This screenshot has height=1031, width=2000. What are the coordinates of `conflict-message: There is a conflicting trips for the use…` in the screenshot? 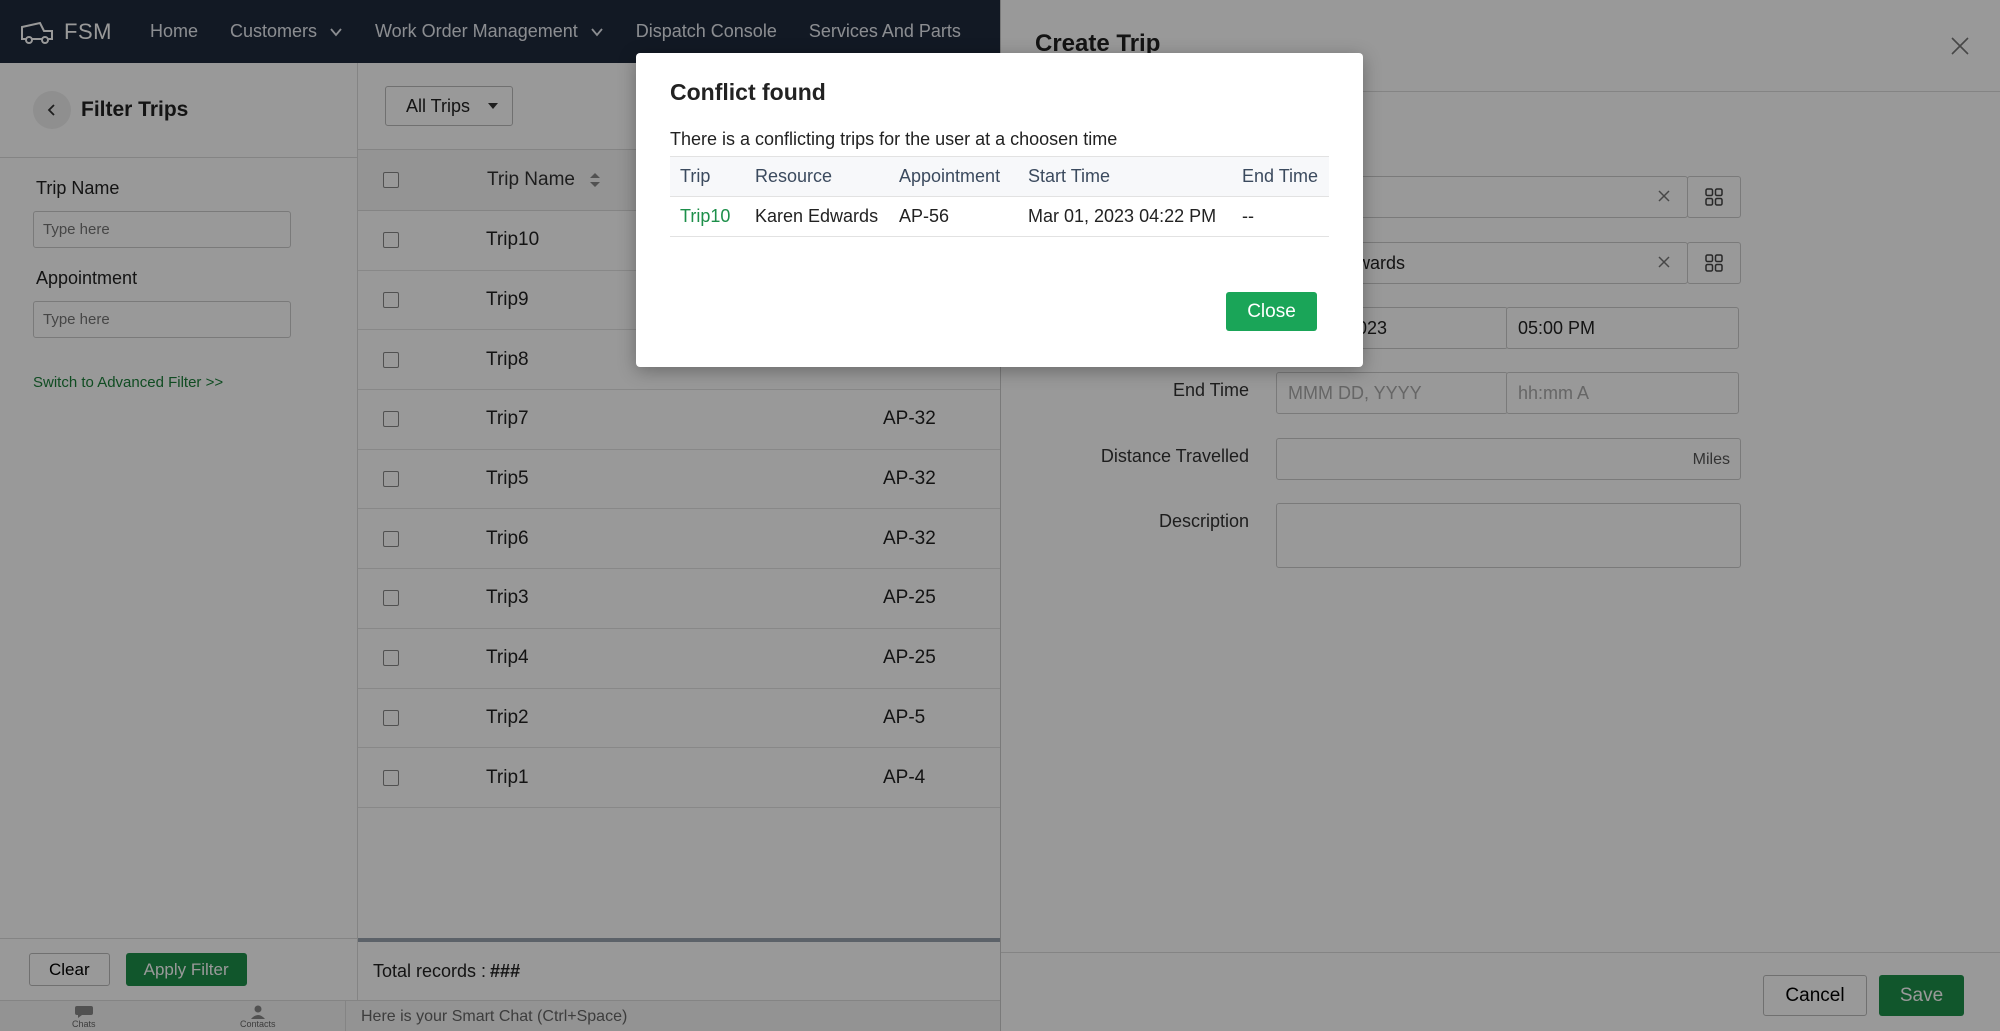 It's located at (894, 139).